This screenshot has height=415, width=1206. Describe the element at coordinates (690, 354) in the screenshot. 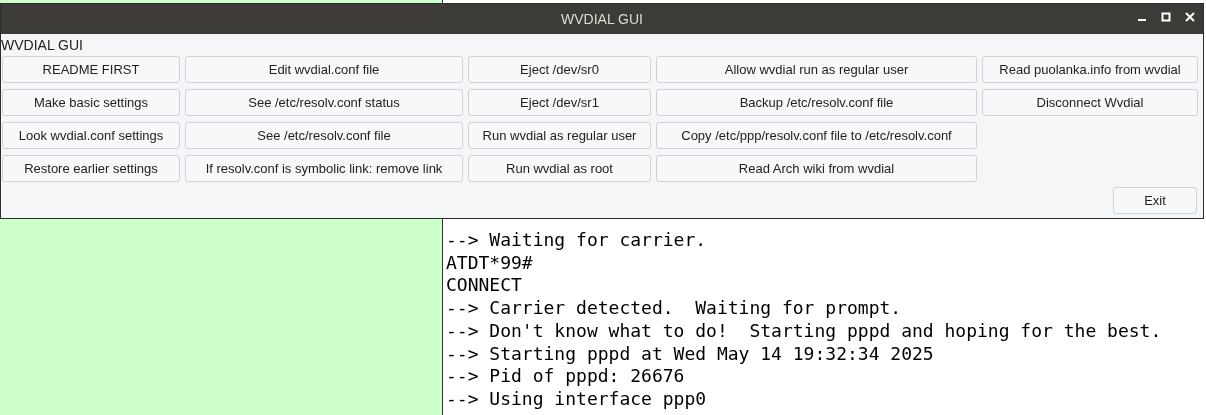

I see `terminal-line: --> Starting pppd at Wed May 14 19:32:34 2025` at that location.